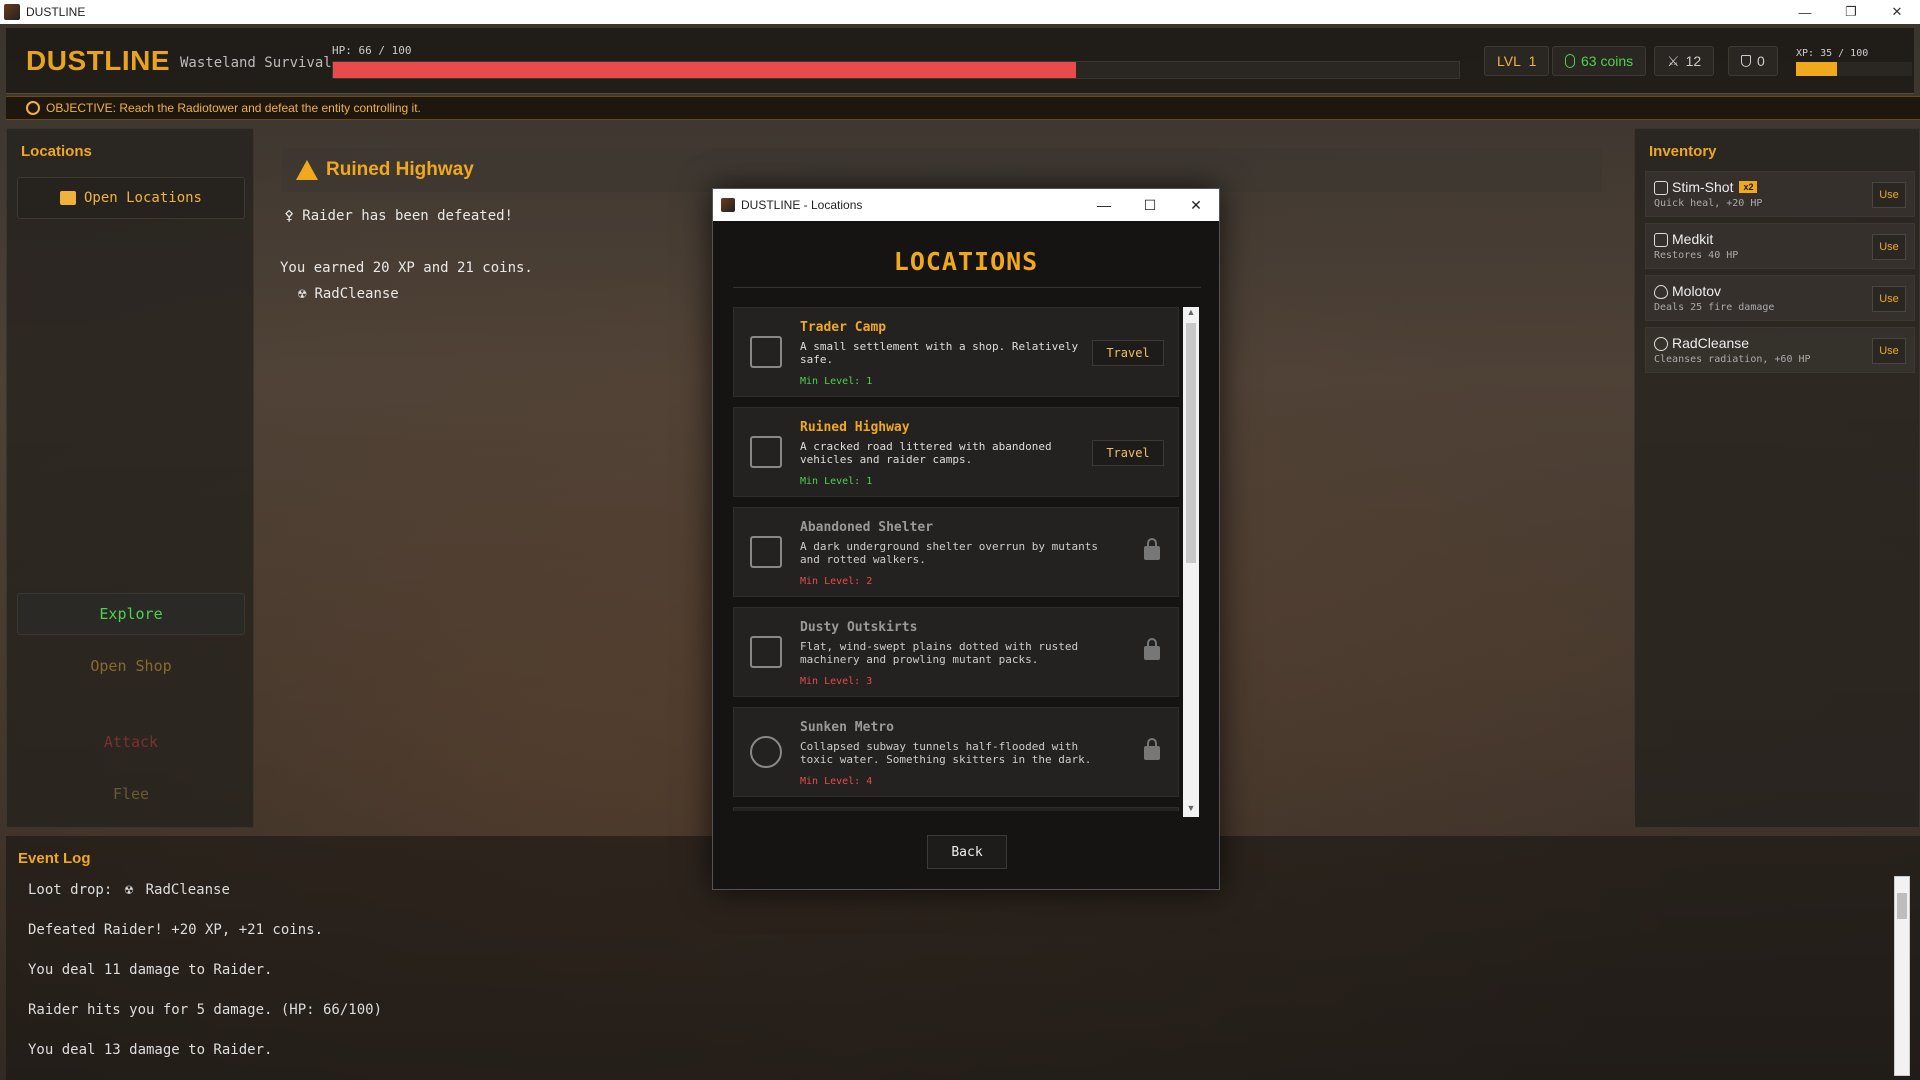  What do you see at coordinates (766, 552) in the screenshot?
I see `shelter-icon` at bounding box center [766, 552].